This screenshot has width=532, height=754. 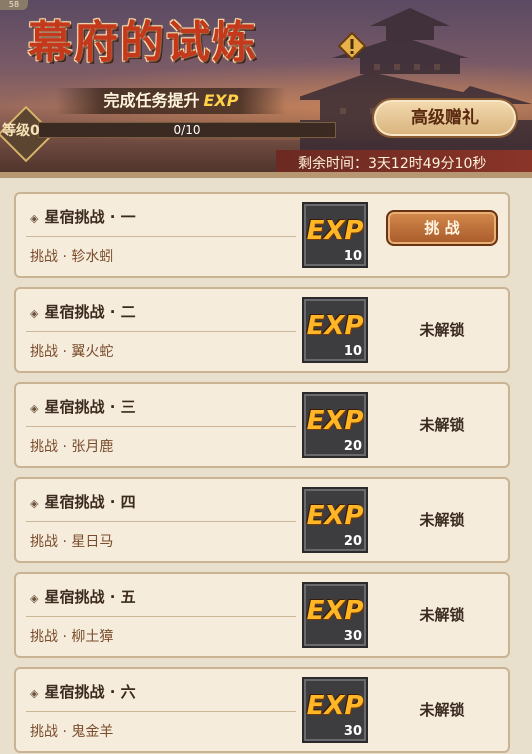 What do you see at coordinates (14, 5) in the screenshot?
I see `corner-badge: 58` at bounding box center [14, 5].